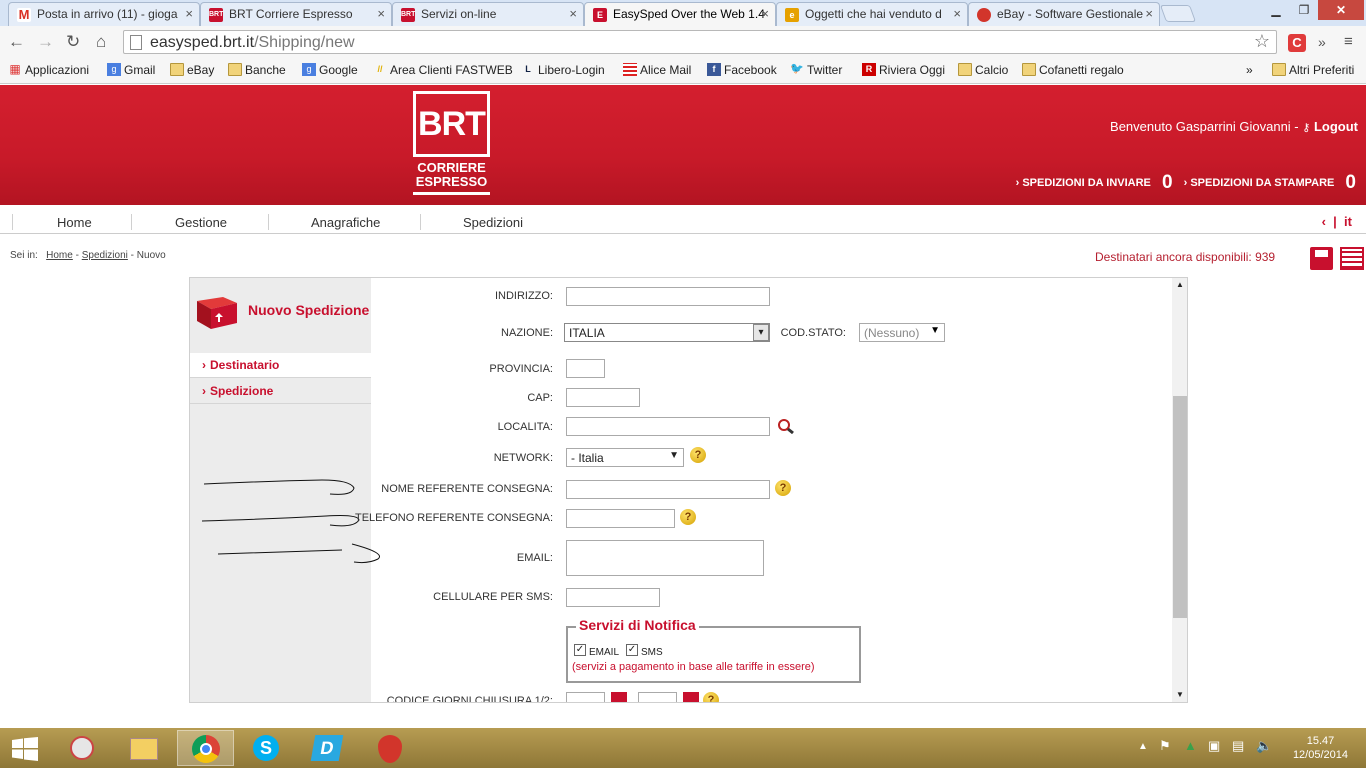  I want to click on forward-icon: →, so click(45, 42).